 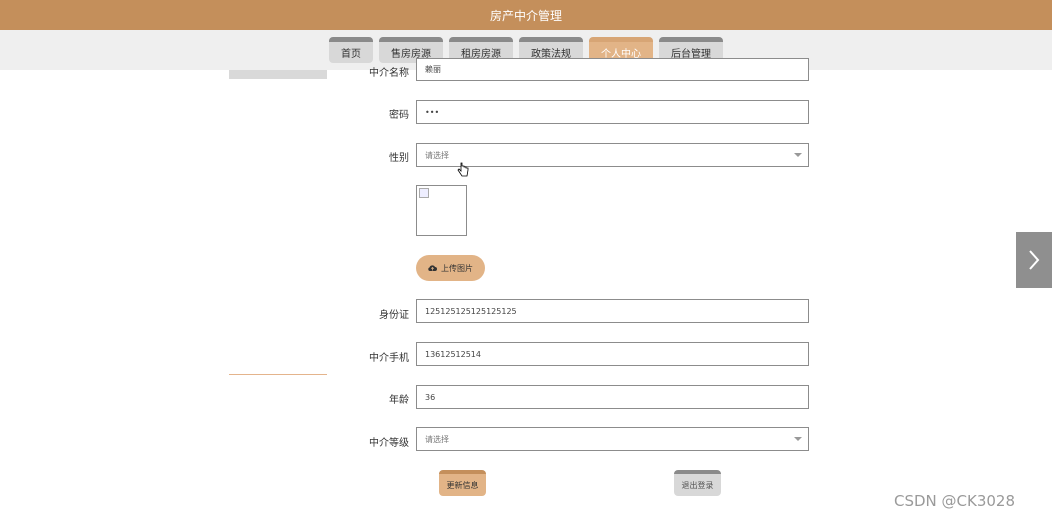 What do you see at coordinates (437, 155) in the screenshot?
I see `gender-select-placeholder: 请选择` at bounding box center [437, 155].